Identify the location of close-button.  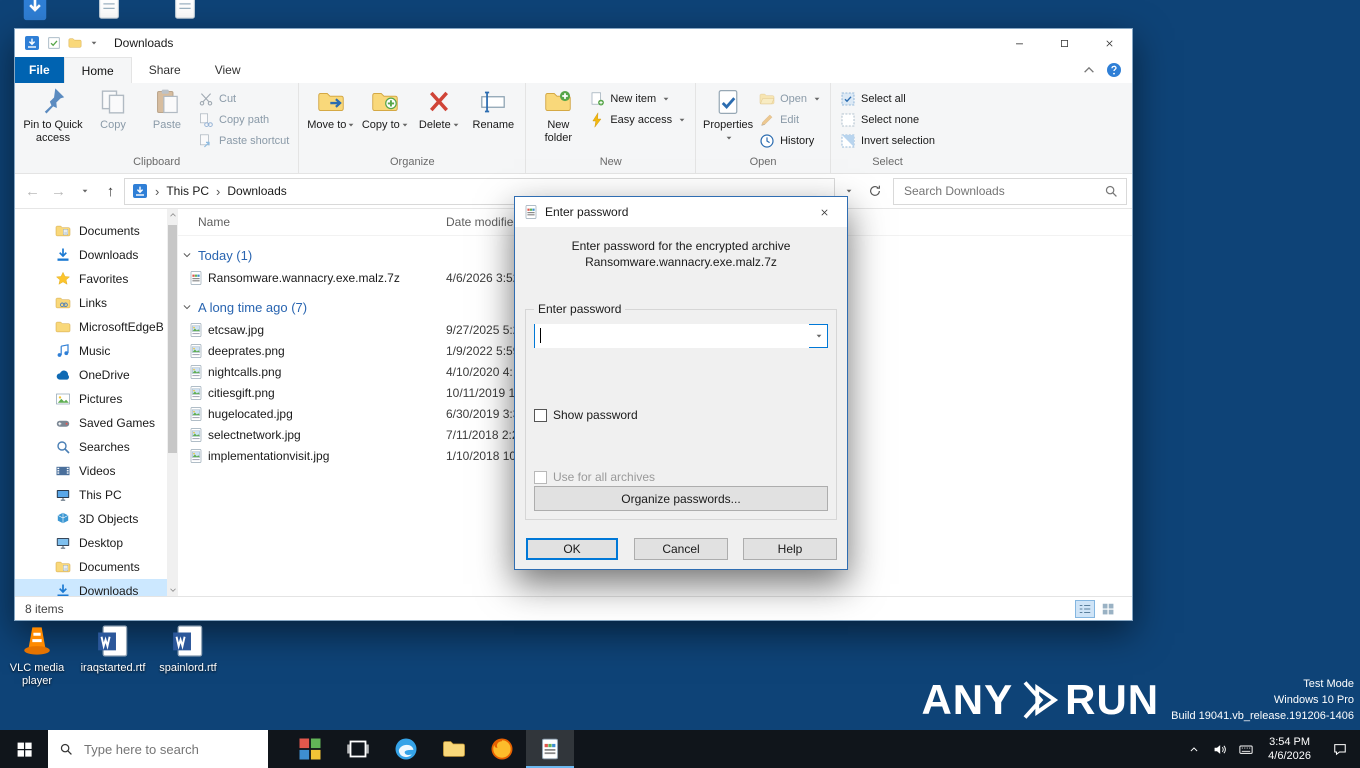
(1109, 43).